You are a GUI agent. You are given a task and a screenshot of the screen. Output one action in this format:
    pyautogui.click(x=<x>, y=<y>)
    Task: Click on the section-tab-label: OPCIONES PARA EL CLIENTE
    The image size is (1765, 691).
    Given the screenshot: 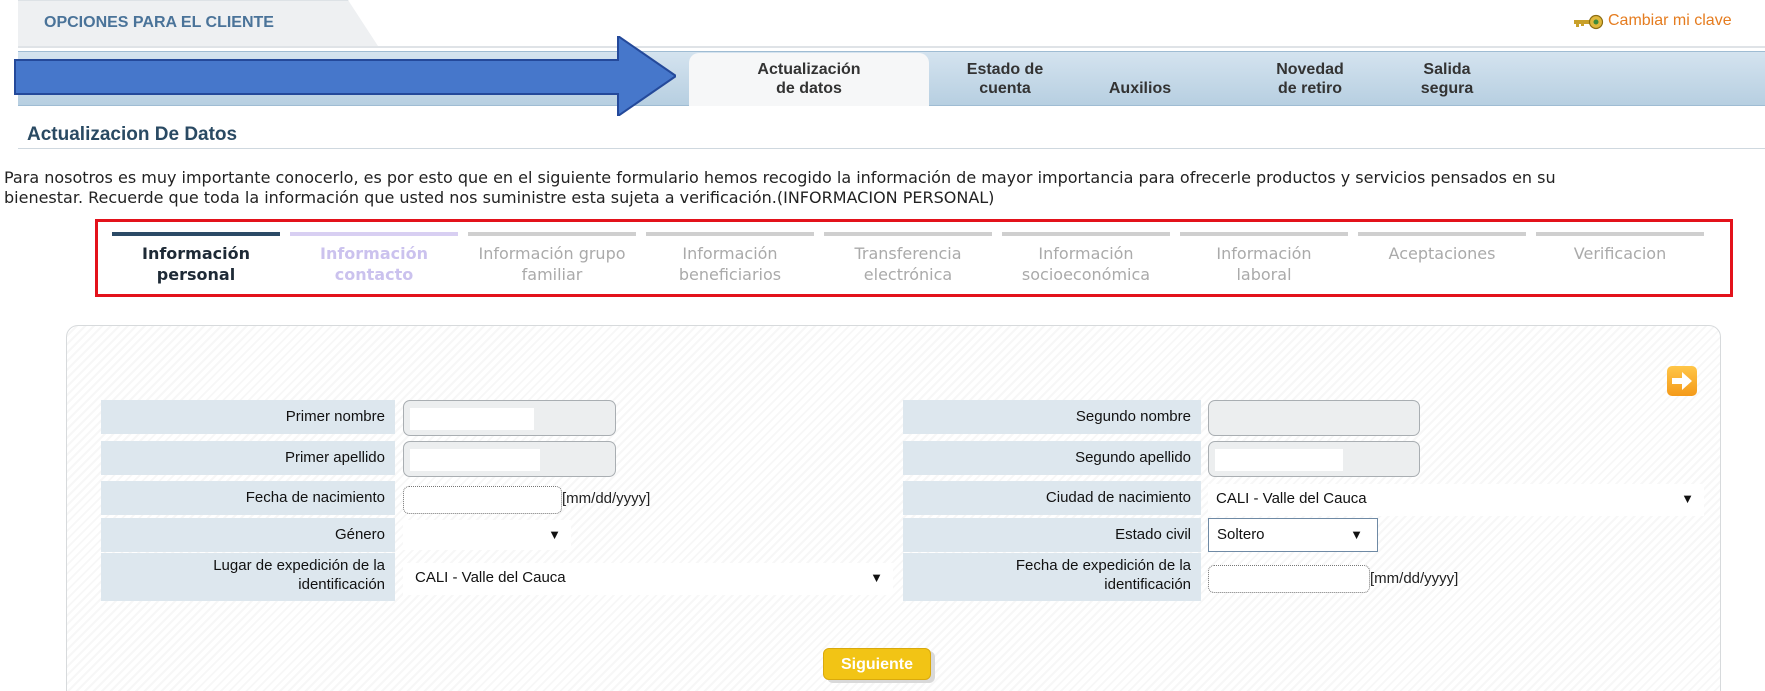 What is the action you would take?
    pyautogui.click(x=159, y=22)
    